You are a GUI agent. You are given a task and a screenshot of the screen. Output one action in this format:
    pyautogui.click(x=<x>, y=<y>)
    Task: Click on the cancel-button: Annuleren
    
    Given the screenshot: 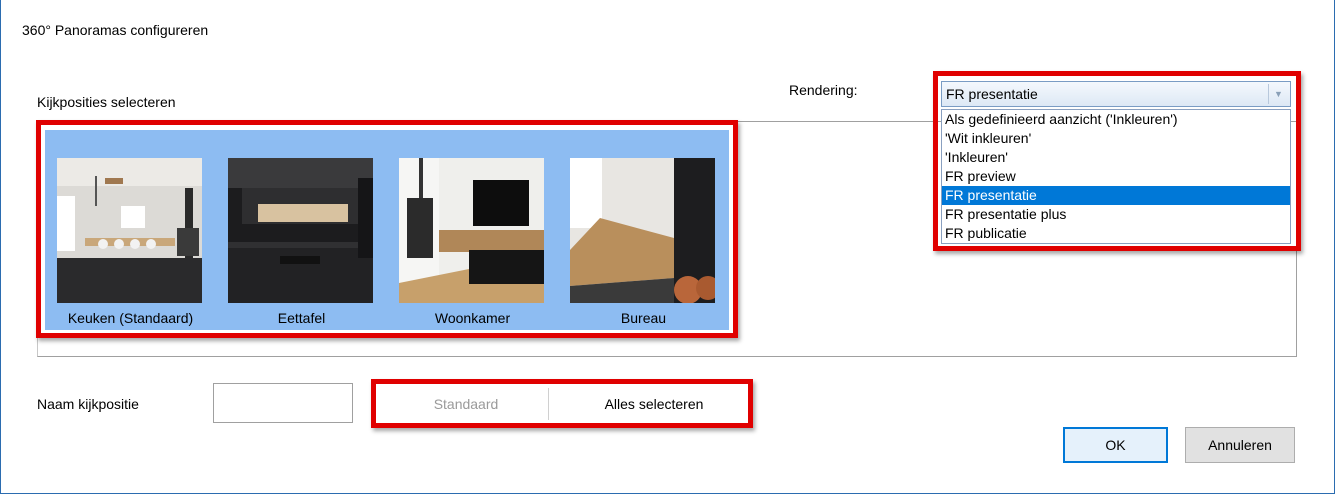 What is the action you would take?
    pyautogui.click(x=1240, y=445)
    